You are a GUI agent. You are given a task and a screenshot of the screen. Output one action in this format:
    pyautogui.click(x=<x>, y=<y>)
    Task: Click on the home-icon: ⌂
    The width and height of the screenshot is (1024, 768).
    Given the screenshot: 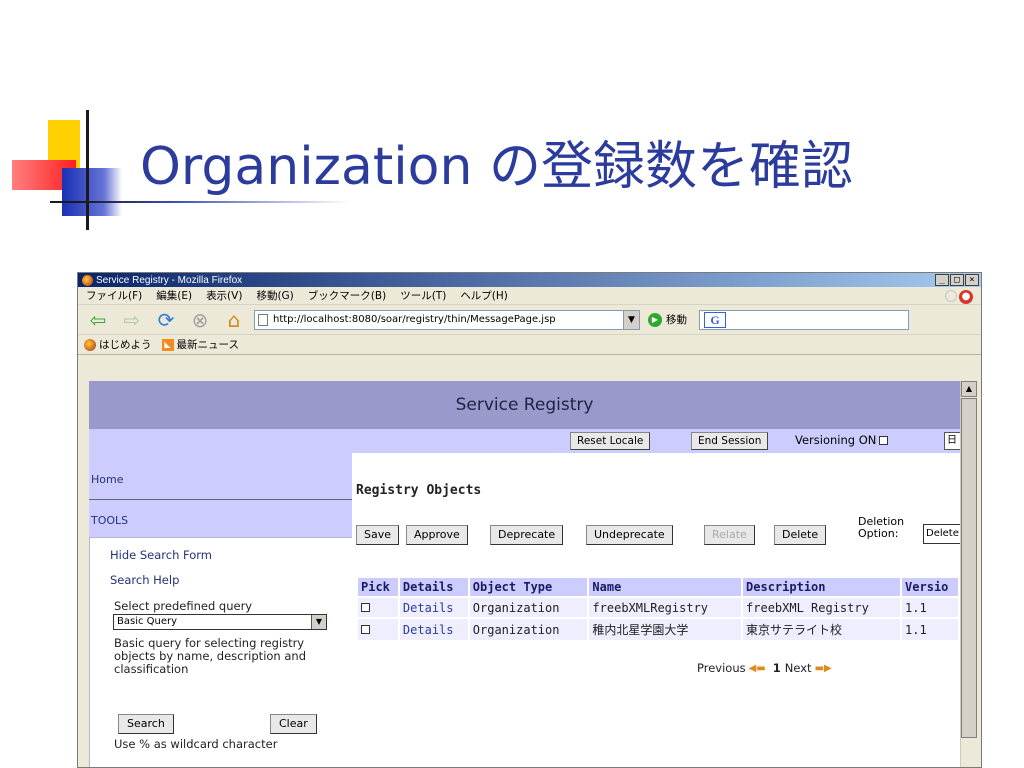 What is the action you would take?
    pyautogui.click(x=234, y=320)
    